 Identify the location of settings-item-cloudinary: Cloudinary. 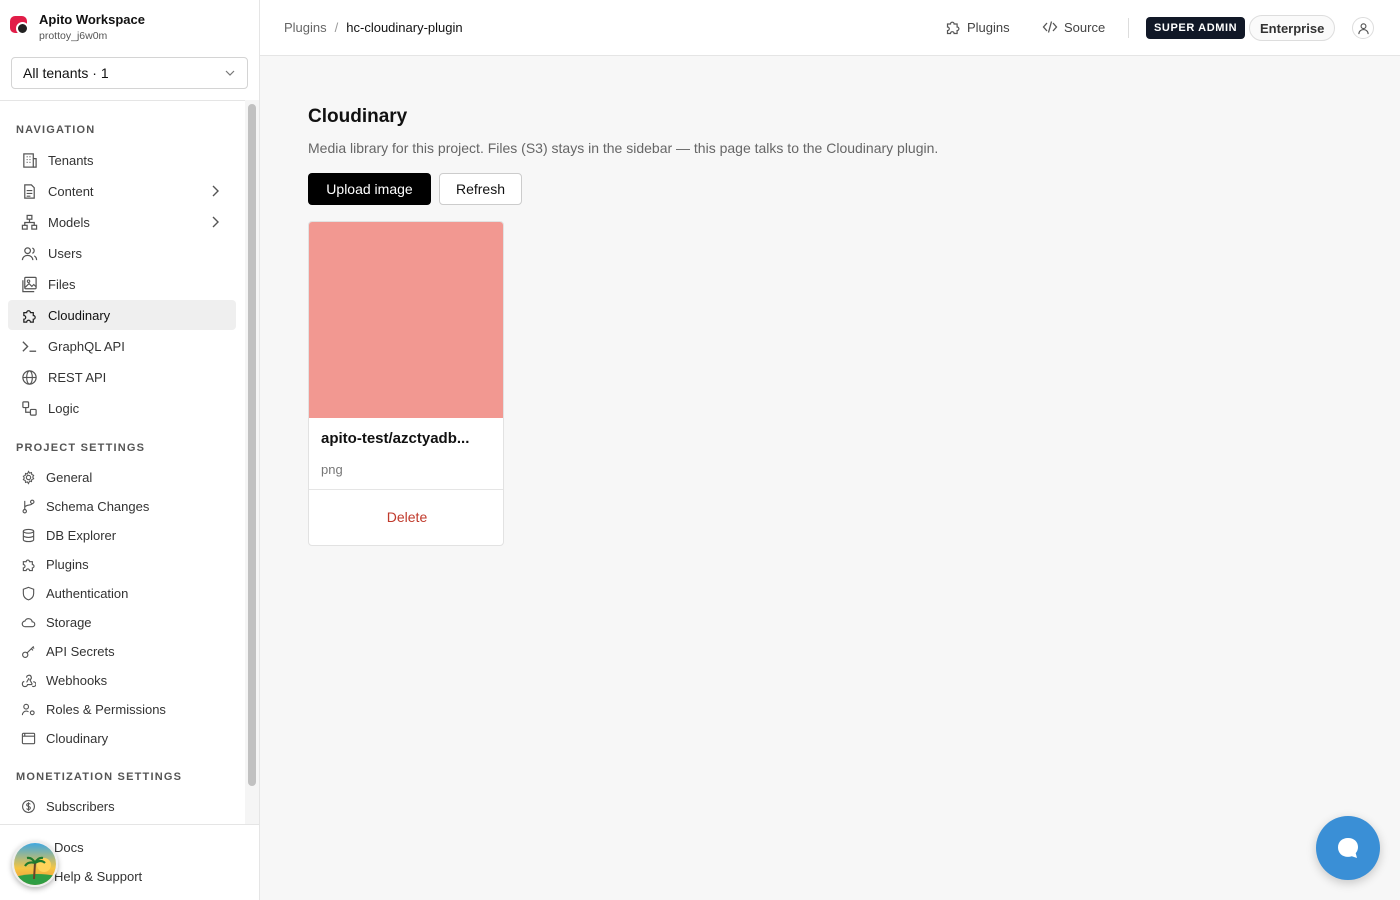
(122, 738).